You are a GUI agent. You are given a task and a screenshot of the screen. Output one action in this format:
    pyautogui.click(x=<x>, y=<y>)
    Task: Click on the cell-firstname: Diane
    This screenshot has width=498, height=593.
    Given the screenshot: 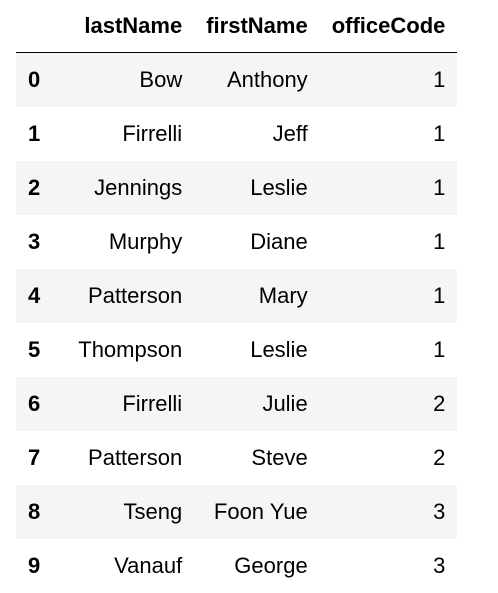 What is the action you would take?
    pyautogui.click(x=256, y=242)
    